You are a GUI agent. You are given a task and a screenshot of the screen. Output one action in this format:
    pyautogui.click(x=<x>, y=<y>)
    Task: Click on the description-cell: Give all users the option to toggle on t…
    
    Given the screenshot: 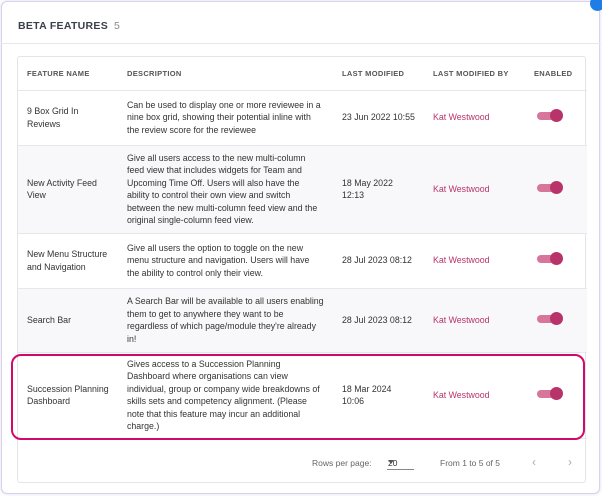 What is the action you would take?
    pyautogui.click(x=225, y=261)
    